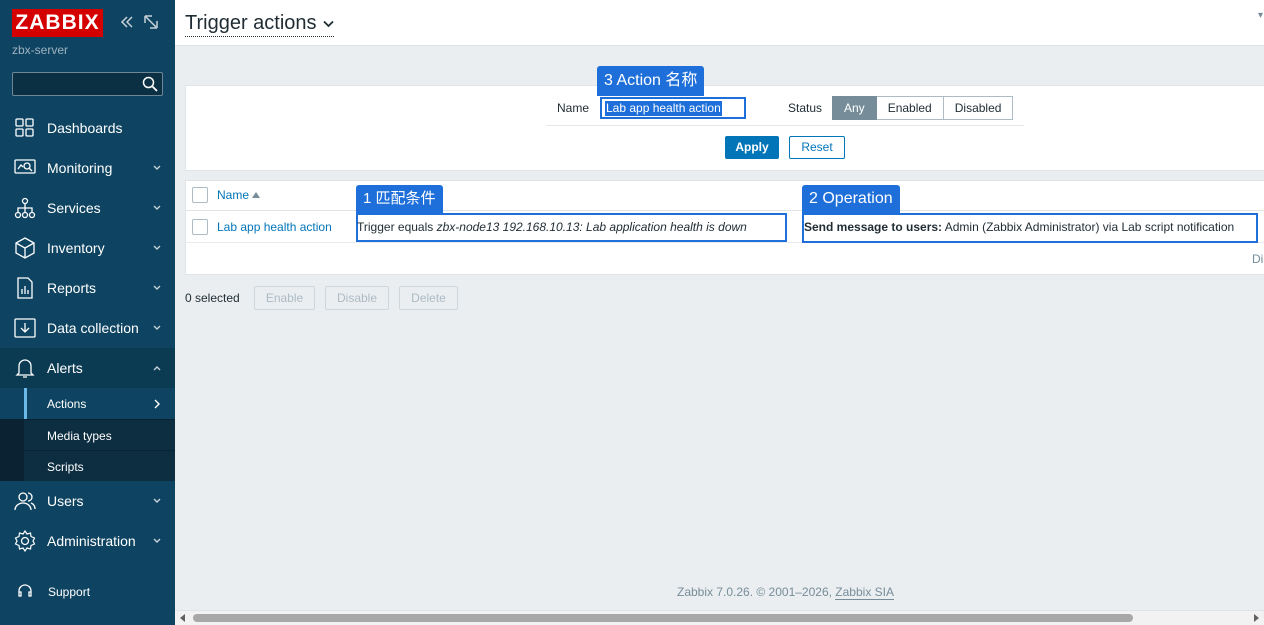 The width and height of the screenshot is (1264, 625). Describe the element at coordinates (69, 592) in the screenshot. I see `support-label: Support` at that location.